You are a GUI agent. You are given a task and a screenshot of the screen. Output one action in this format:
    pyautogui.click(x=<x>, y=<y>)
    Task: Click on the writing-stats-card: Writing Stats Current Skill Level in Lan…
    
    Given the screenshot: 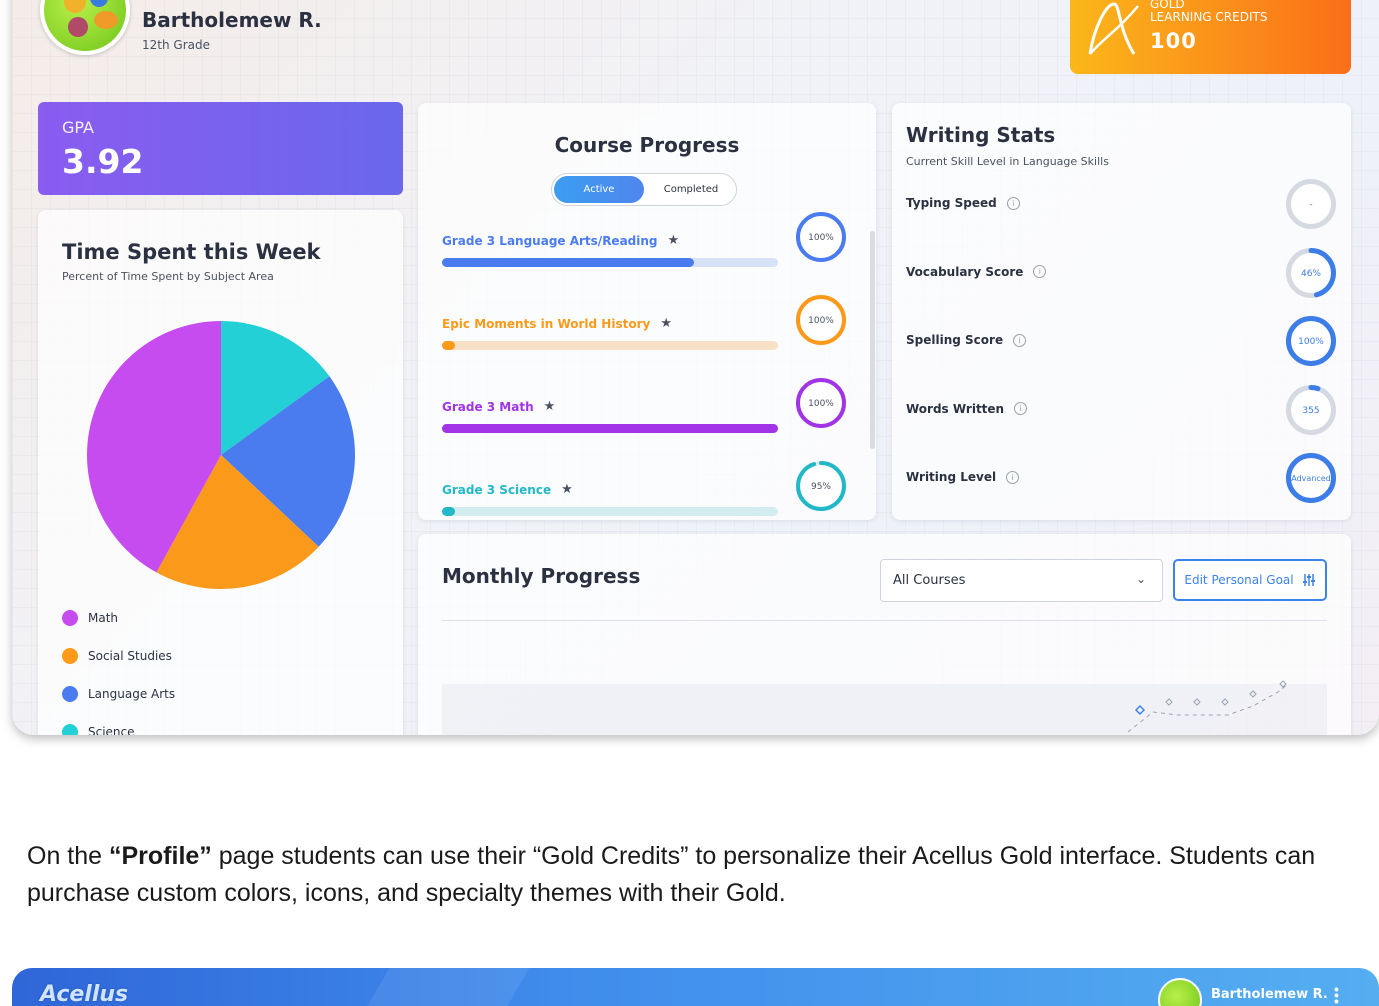 What is the action you would take?
    pyautogui.click(x=1121, y=311)
    